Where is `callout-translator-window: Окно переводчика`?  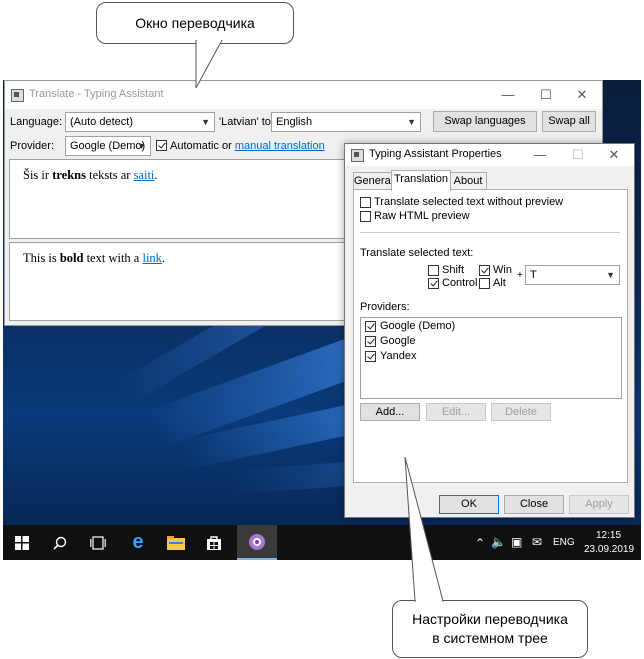
callout-translator-window: Окно переводчика is located at coordinates (195, 23).